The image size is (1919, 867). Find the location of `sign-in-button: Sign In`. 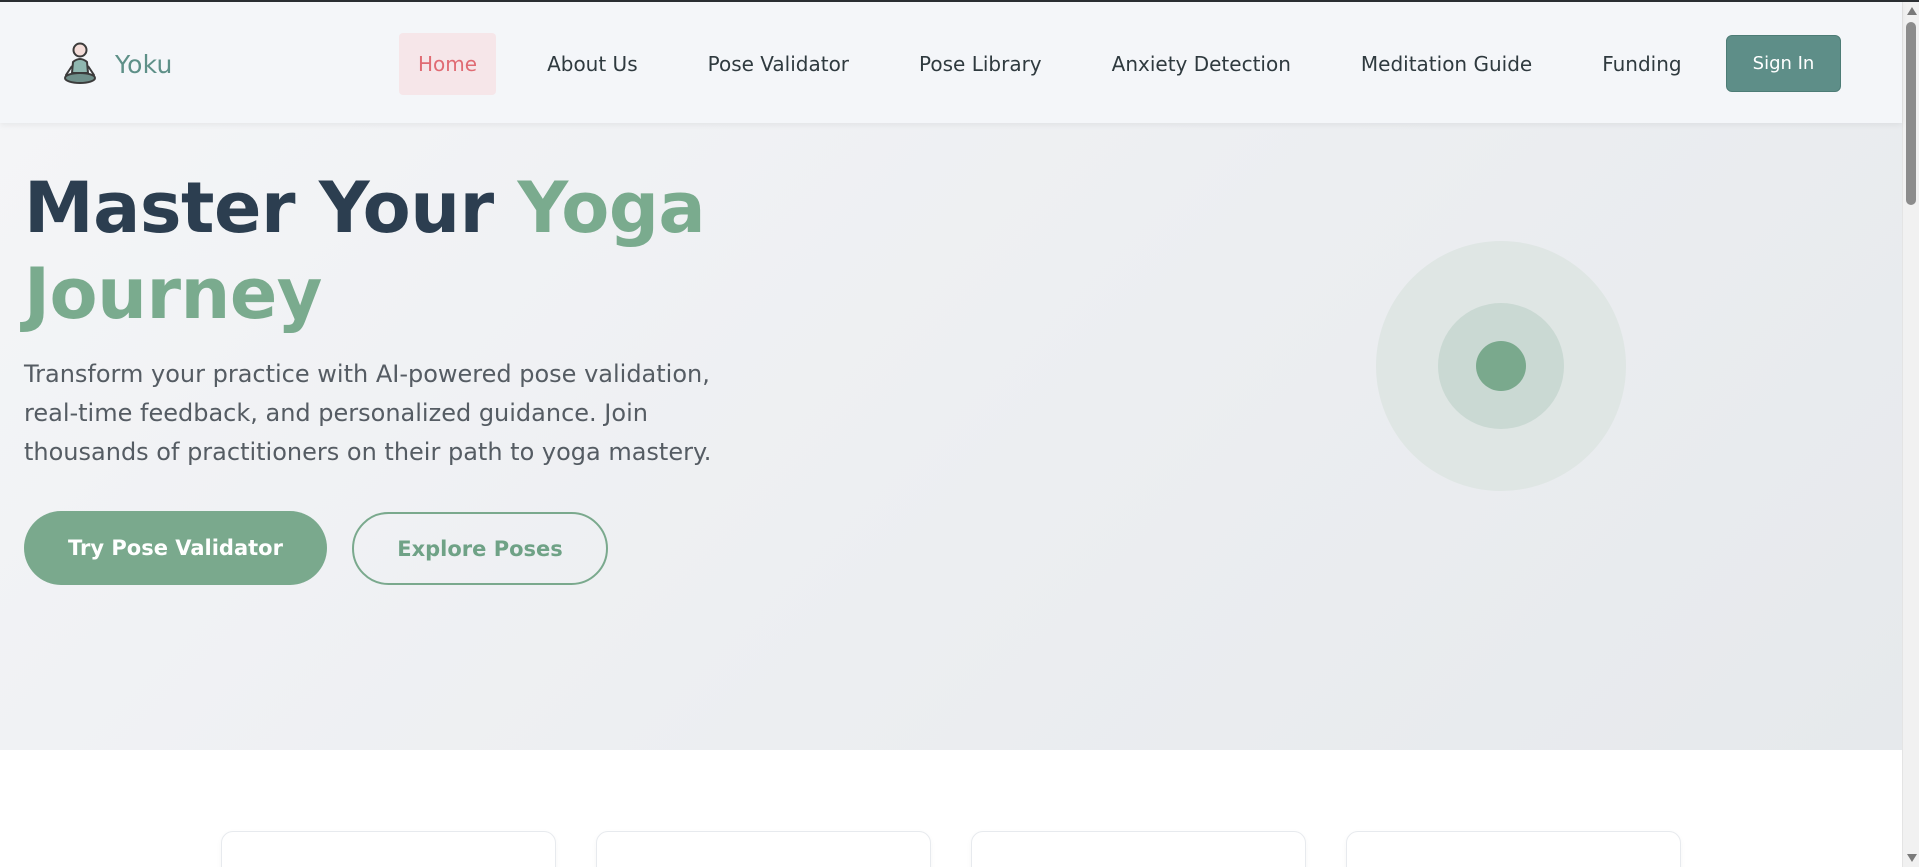

sign-in-button: Sign In is located at coordinates (1783, 63).